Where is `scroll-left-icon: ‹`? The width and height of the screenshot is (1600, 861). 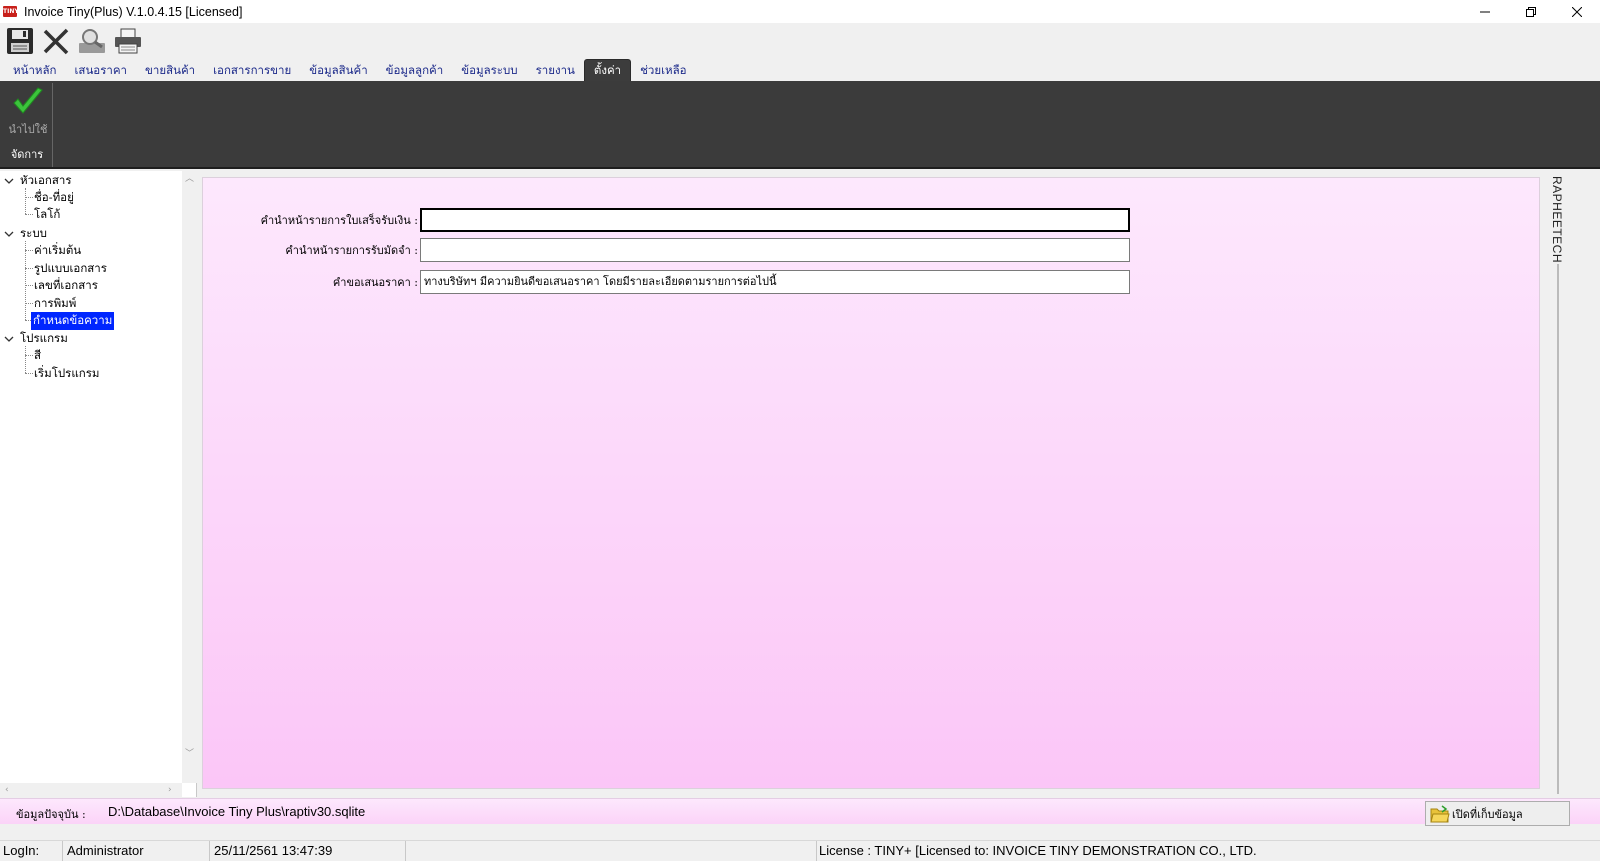
scroll-left-icon: ‹ is located at coordinates (7, 790).